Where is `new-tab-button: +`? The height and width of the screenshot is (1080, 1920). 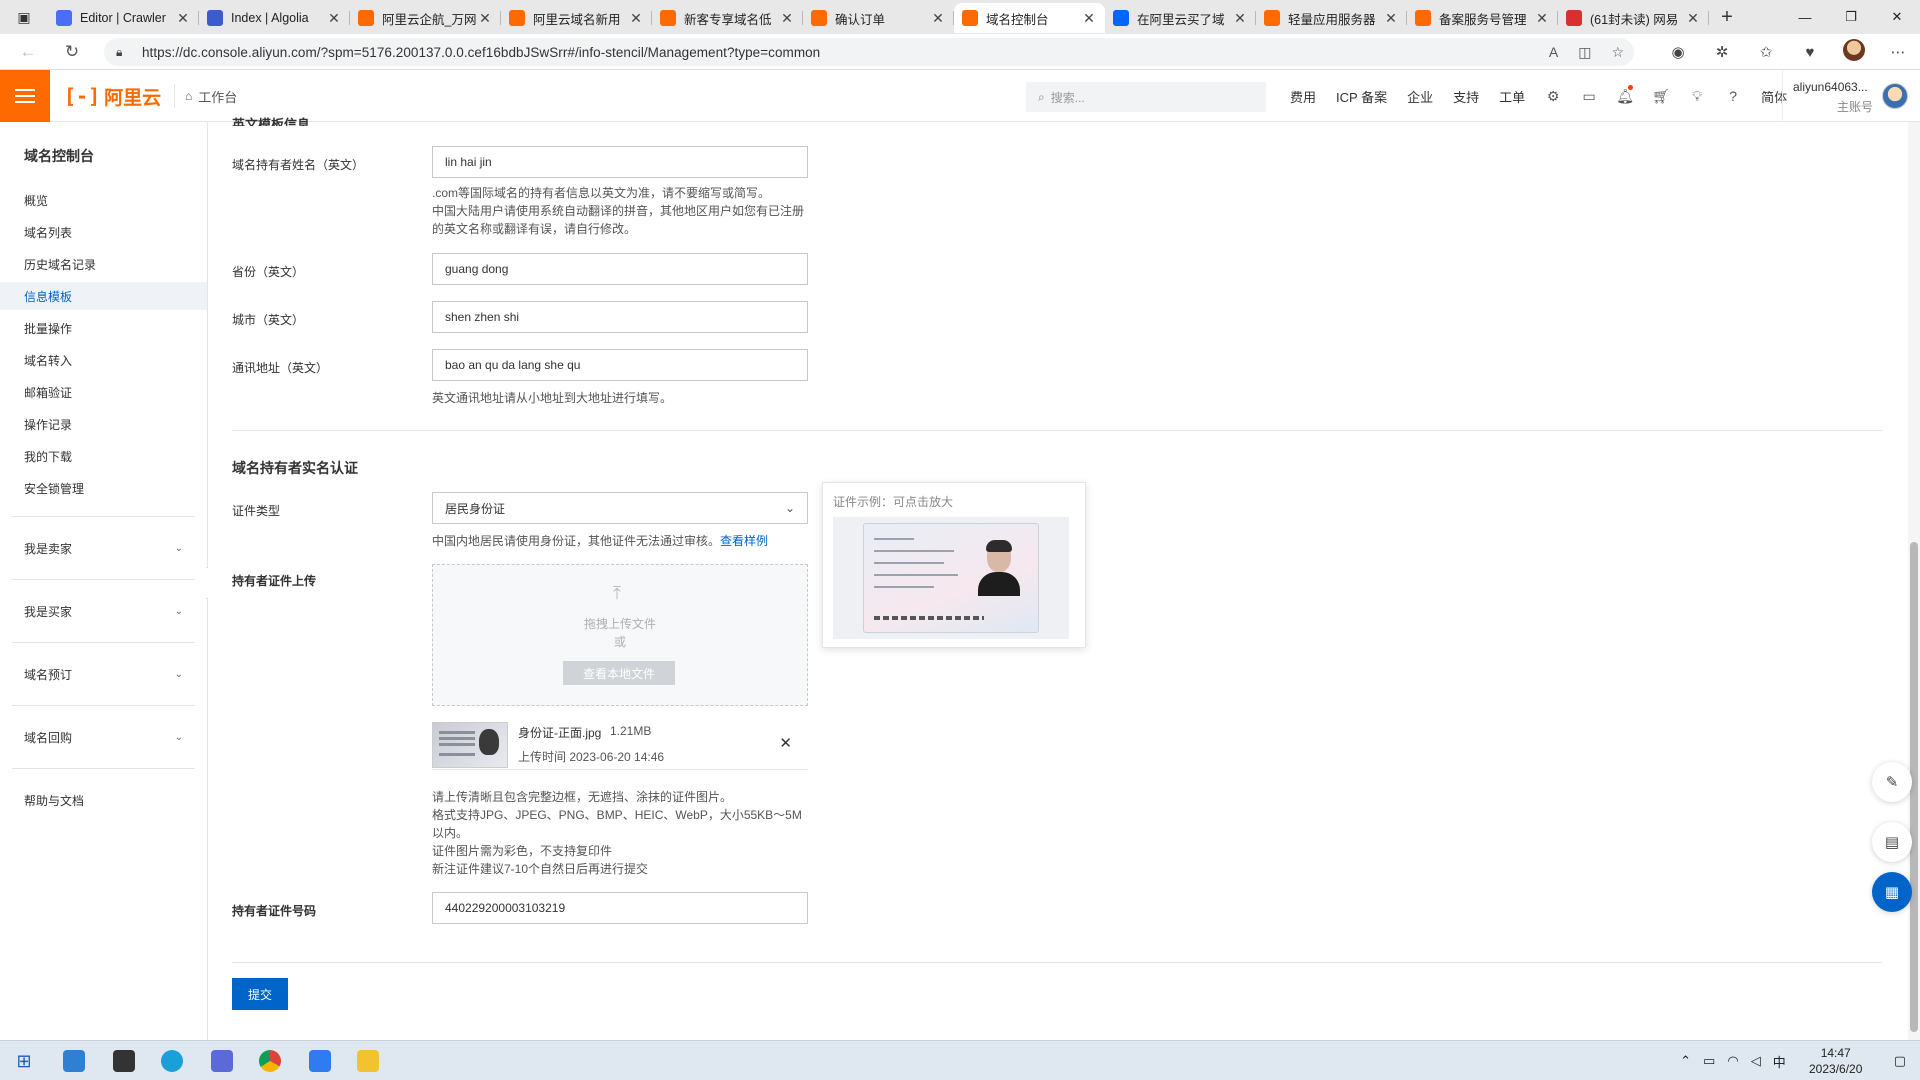
new-tab-button: + is located at coordinates (1727, 17).